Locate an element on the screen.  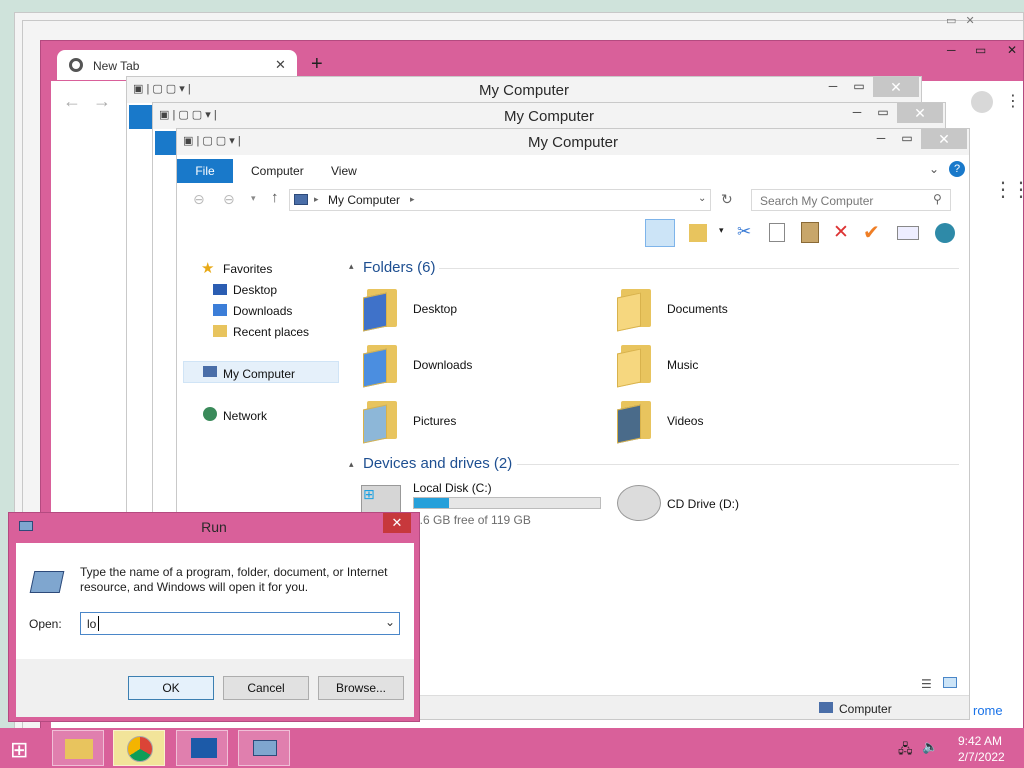
folder-videos-label: Videos is located at coordinates (685, 421).